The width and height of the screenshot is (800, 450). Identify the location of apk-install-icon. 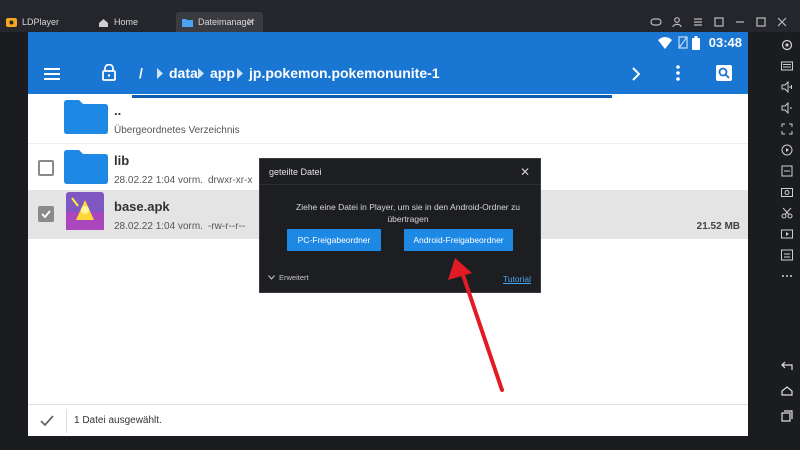
(787, 171).